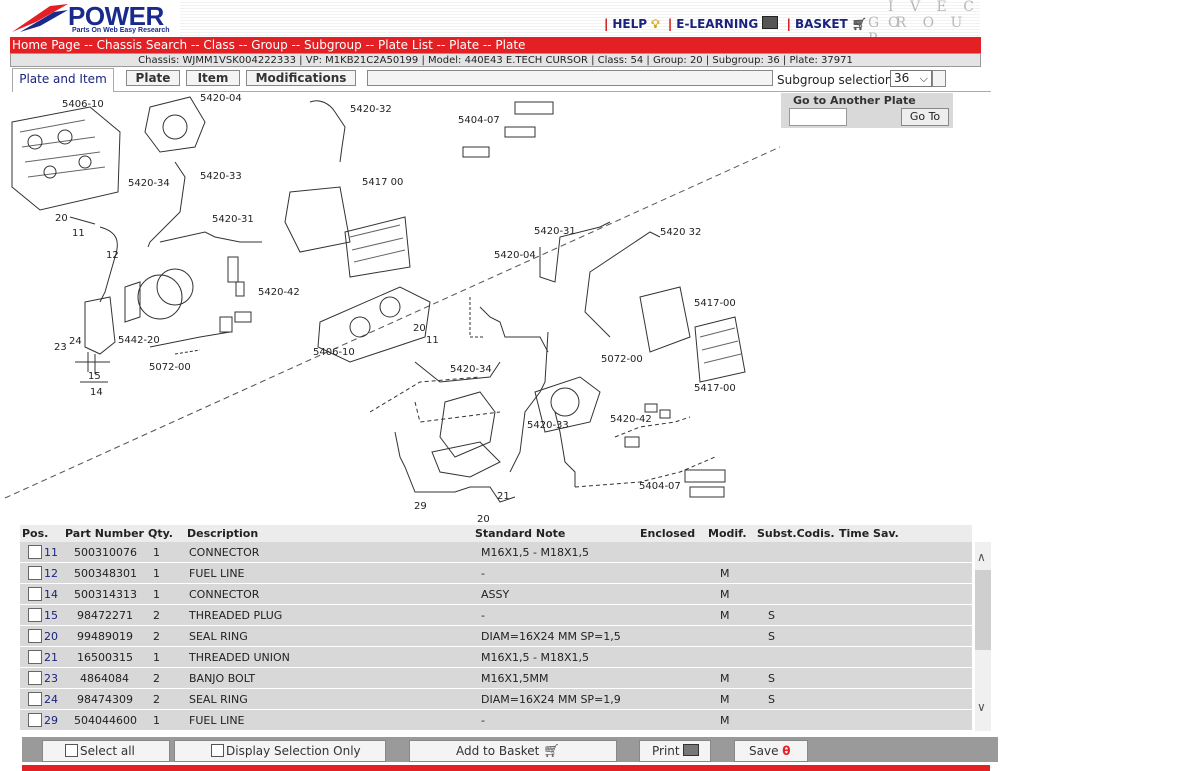  What do you see at coordinates (496, 615) in the screenshot?
I see `table-row: 15 98472271 2 THREADED PLUG - M S` at bounding box center [496, 615].